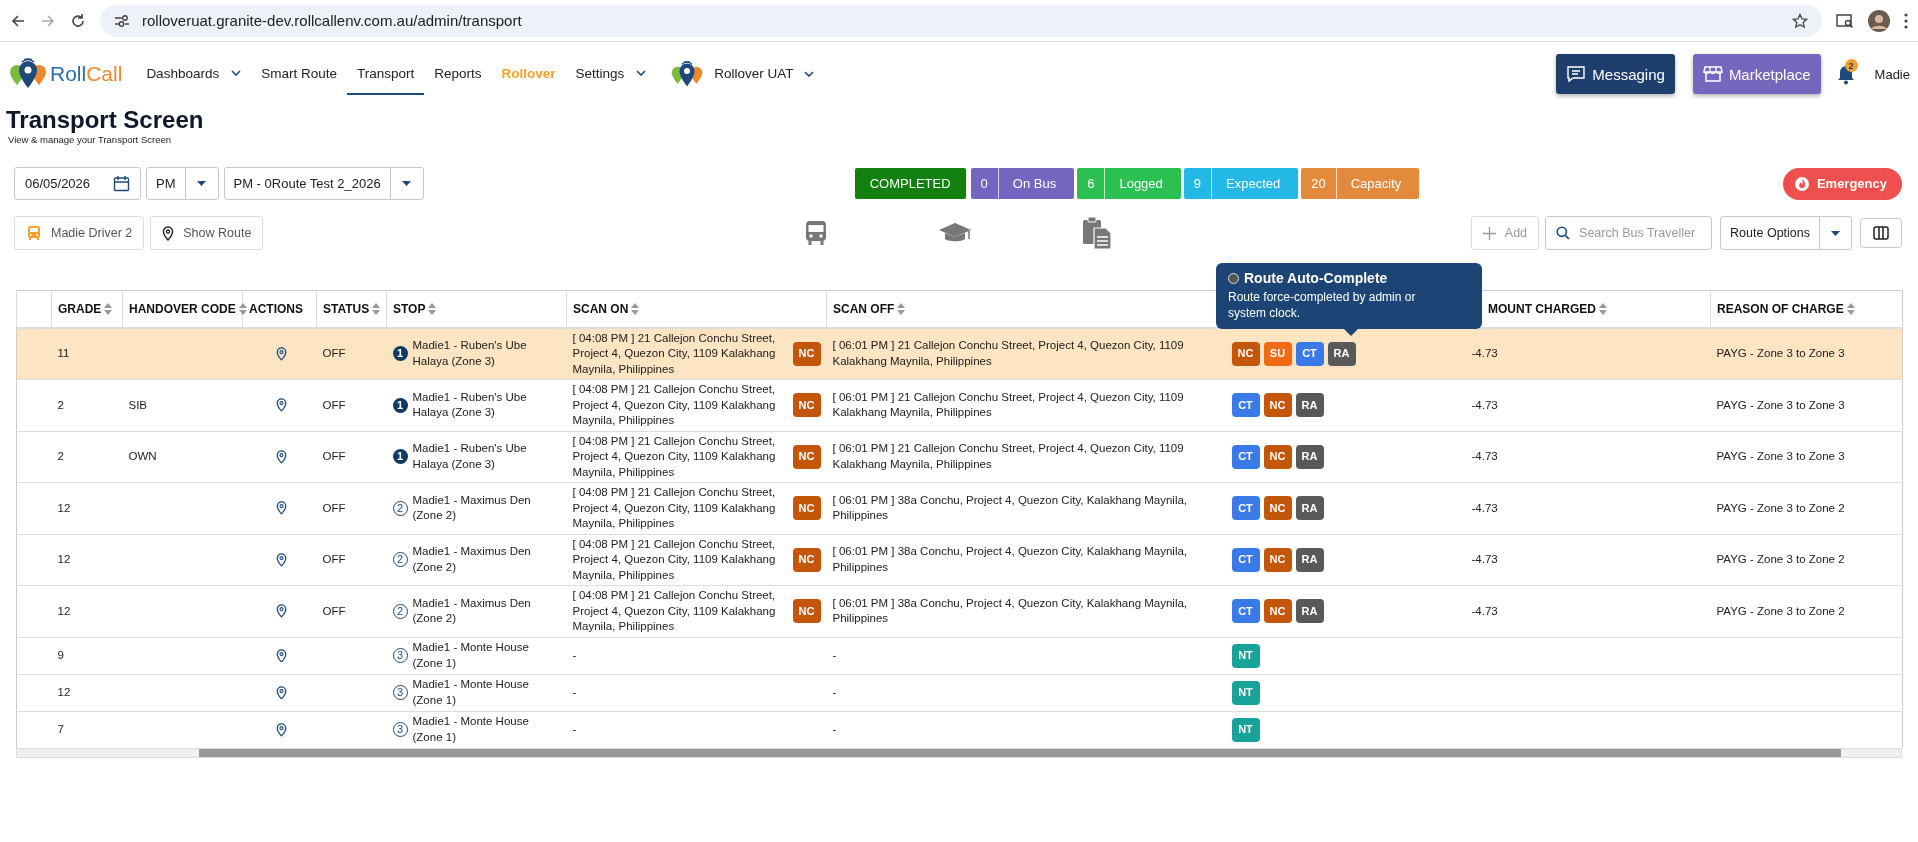 Image resolution: width=1918 pixels, height=842 pixels. What do you see at coordinates (1576, 74) in the screenshot?
I see `chat-icon` at bounding box center [1576, 74].